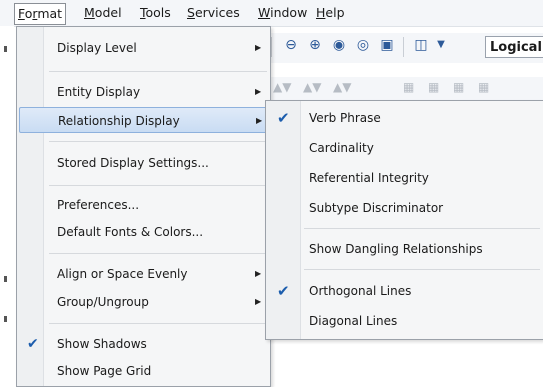 The height and width of the screenshot is (387, 543). Describe the element at coordinates (7, 206) in the screenshot. I see `left-edge` at that location.